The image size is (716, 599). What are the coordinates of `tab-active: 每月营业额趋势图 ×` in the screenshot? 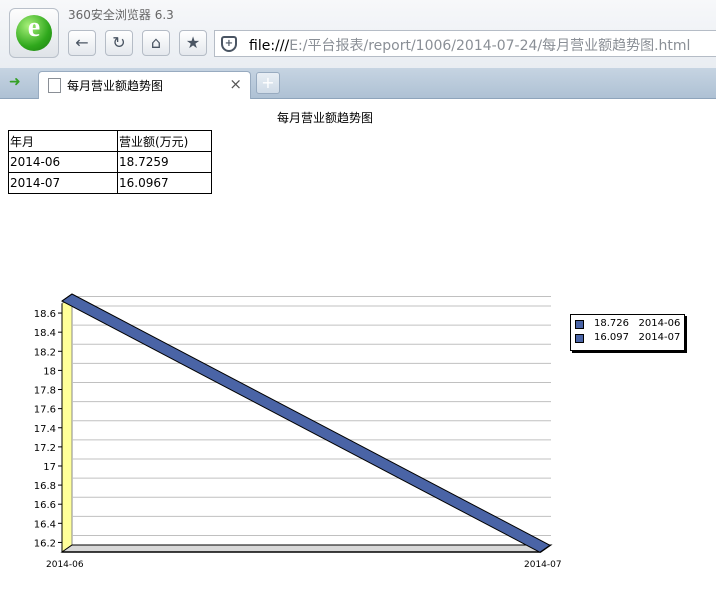 It's located at (144, 85).